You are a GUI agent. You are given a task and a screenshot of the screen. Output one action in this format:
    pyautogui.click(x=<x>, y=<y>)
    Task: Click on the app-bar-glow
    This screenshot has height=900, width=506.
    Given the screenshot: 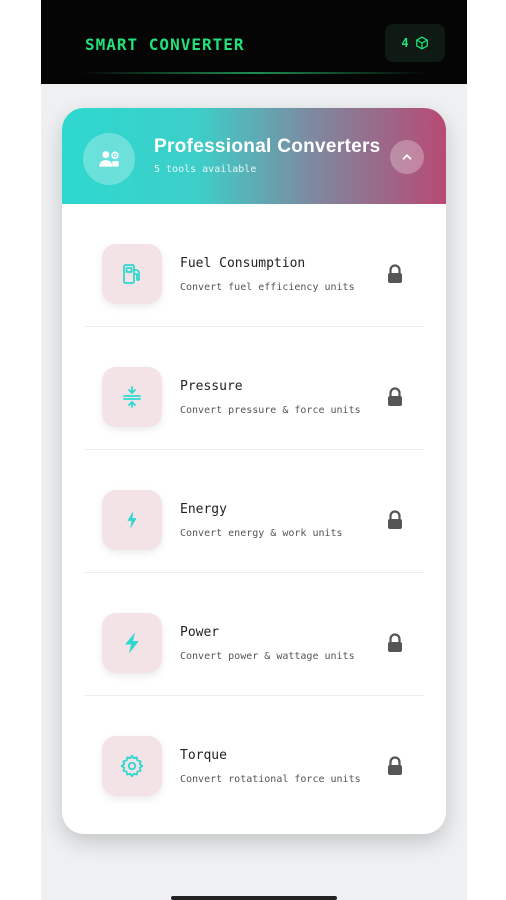 What is the action you would take?
    pyautogui.click(x=254, y=73)
    